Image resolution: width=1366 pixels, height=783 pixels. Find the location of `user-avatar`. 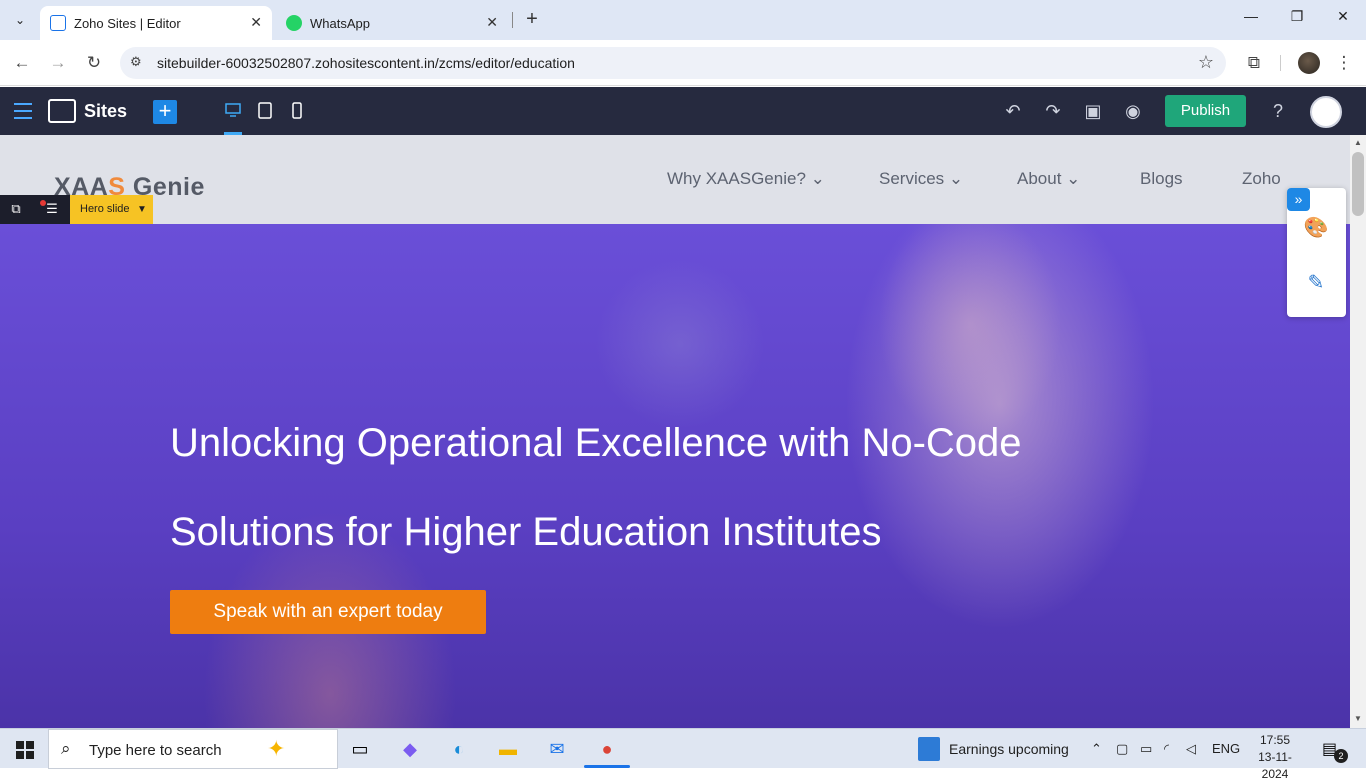

user-avatar is located at coordinates (1326, 112).